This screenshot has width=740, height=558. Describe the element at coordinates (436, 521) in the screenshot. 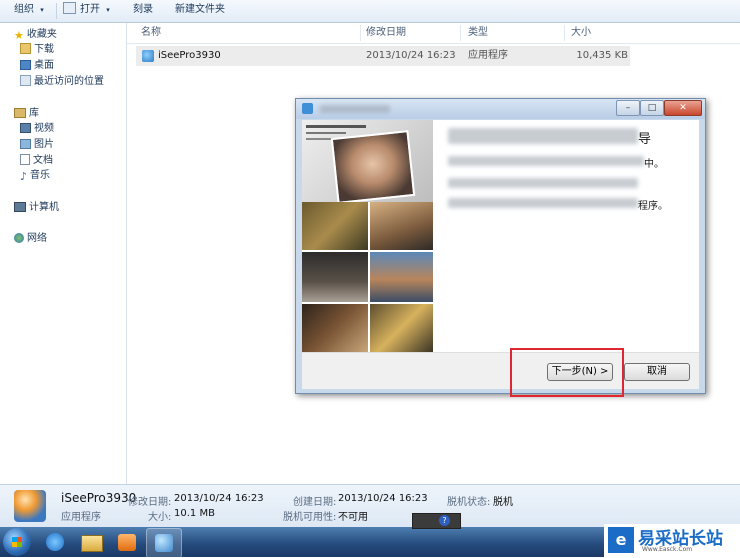

I see `language-bar: ?` at that location.